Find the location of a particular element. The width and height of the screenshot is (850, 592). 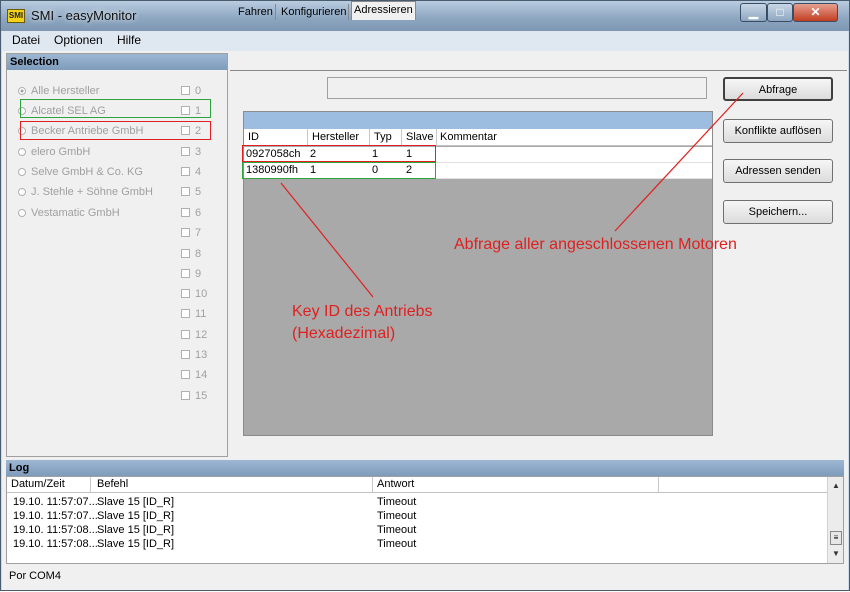

konflikte-aufloesen-button: Konflikte auflösen is located at coordinates (778, 131).